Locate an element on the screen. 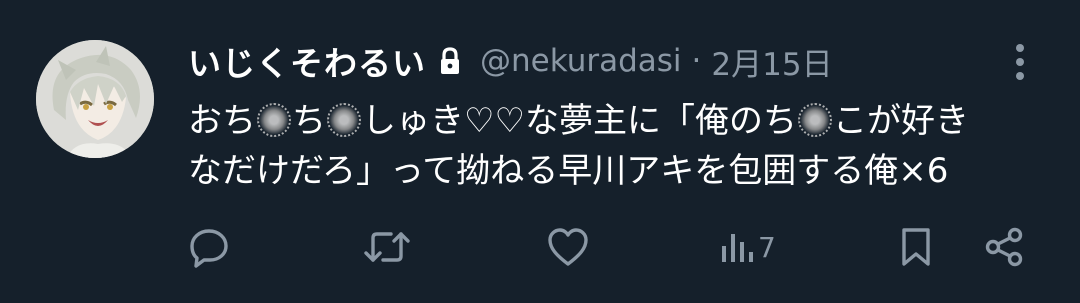  retweet-button is located at coordinates (387, 247).